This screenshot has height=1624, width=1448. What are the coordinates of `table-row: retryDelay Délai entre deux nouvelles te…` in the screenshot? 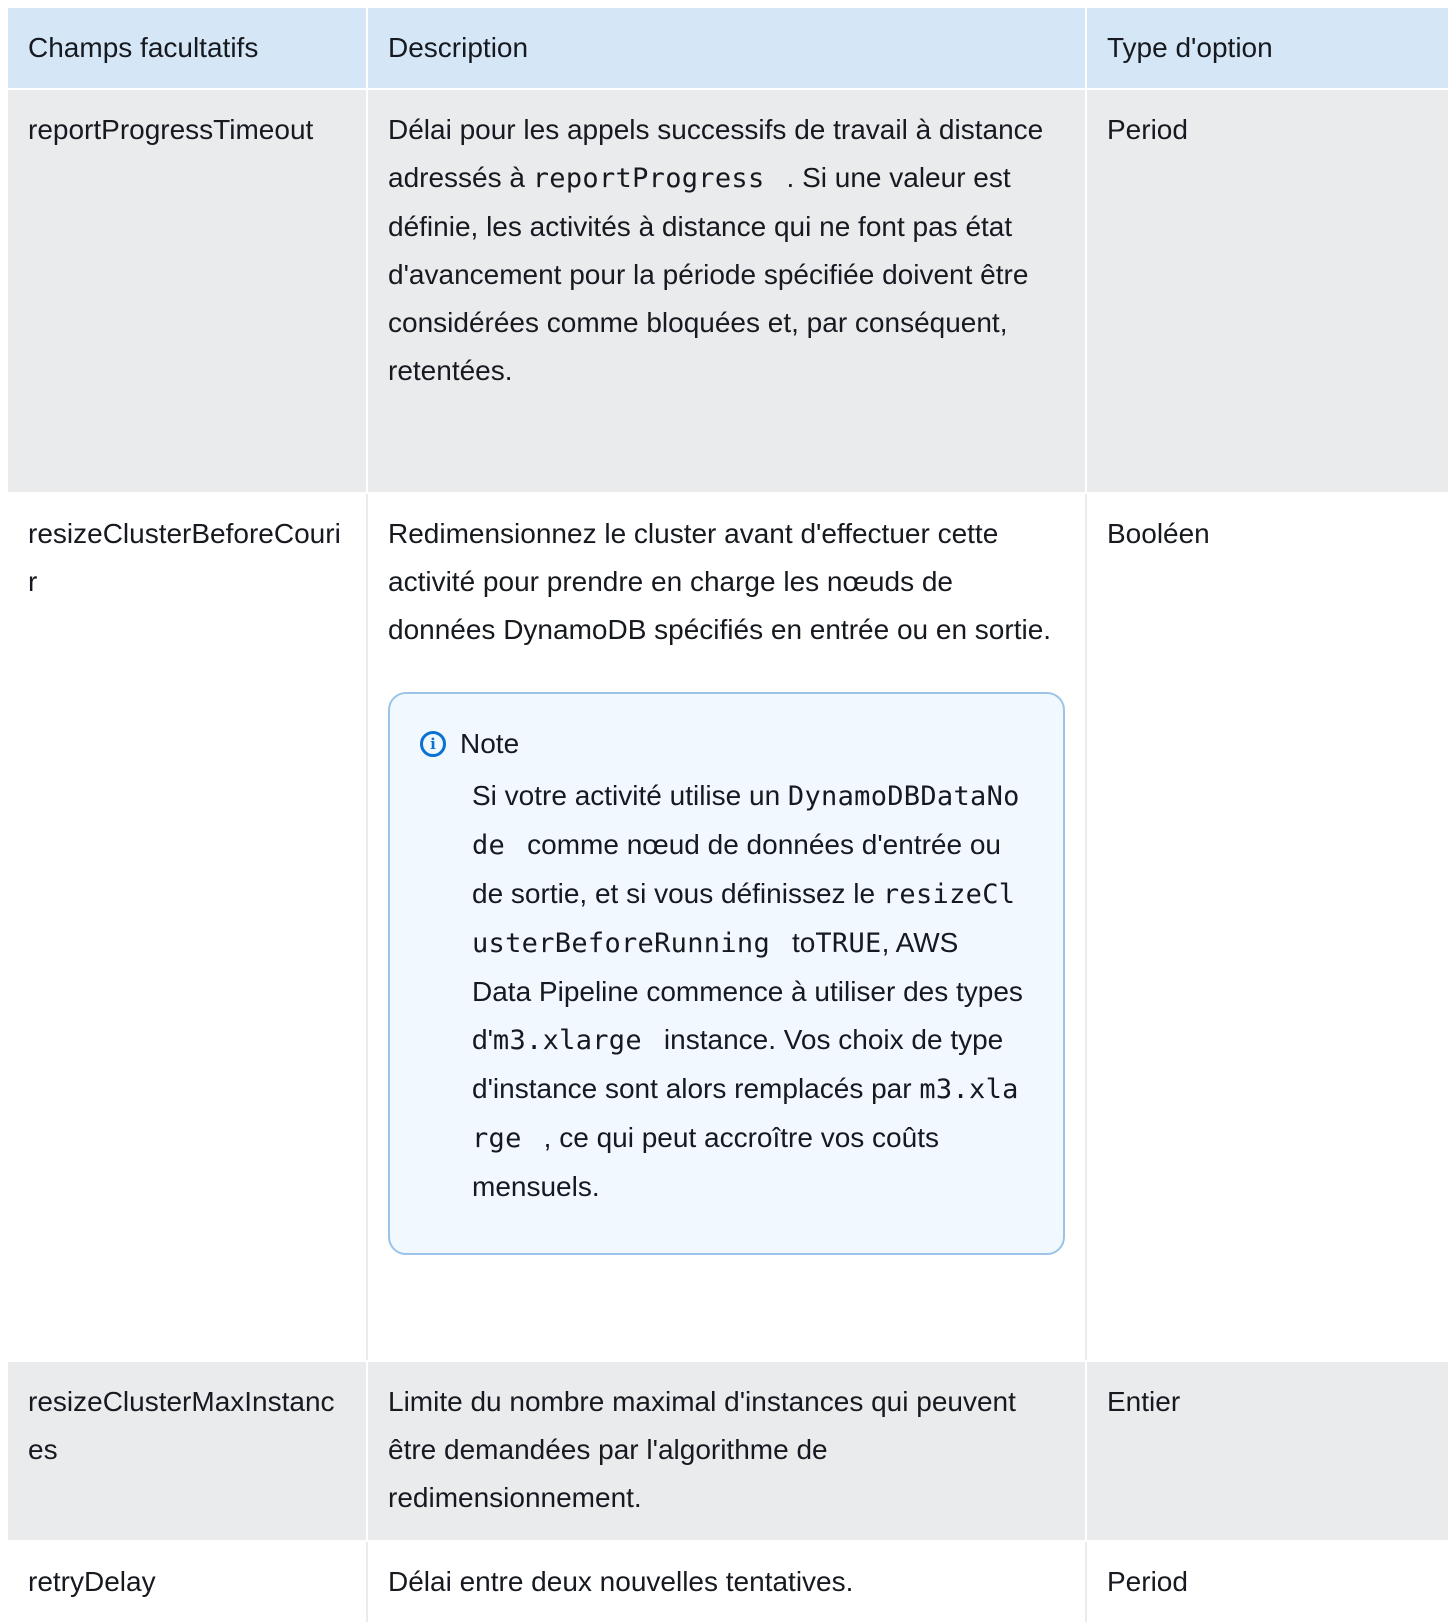 It's located at (728, 1583).